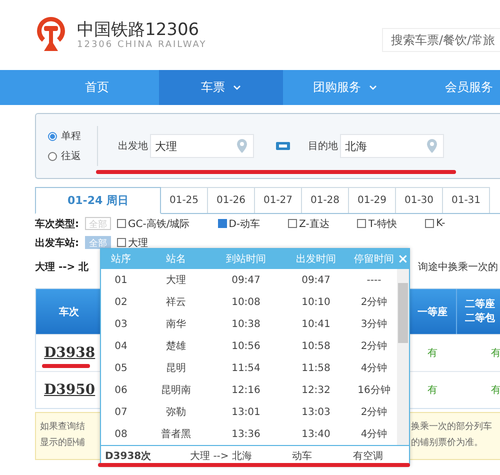 The width and height of the screenshot is (500, 475). Describe the element at coordinates (246, 259) in the screenshot. I see `column-header: 到站时间` at that location.